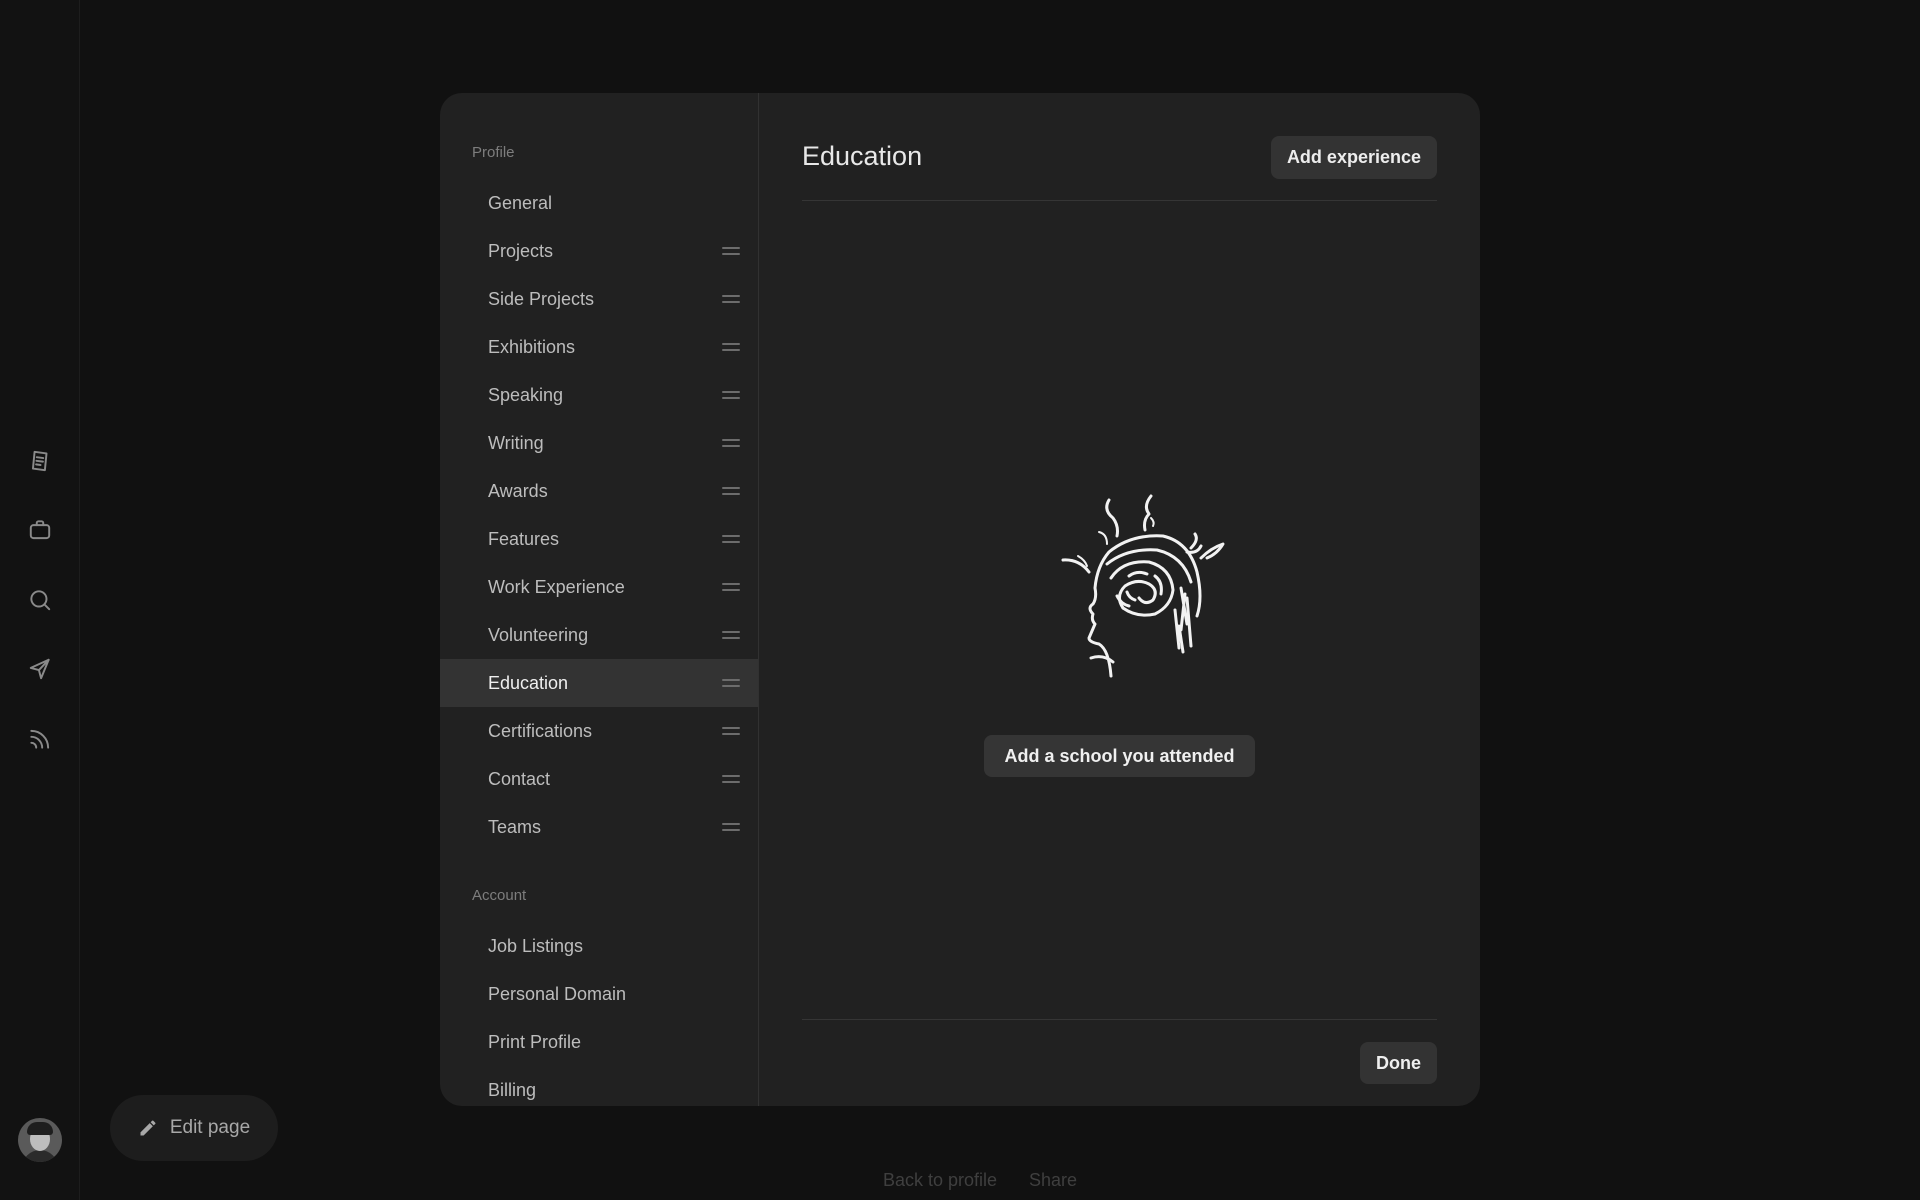 The width and height of the screenshot is (1920, 1200). I want to click on footer-divider, so click(1119, 1019).